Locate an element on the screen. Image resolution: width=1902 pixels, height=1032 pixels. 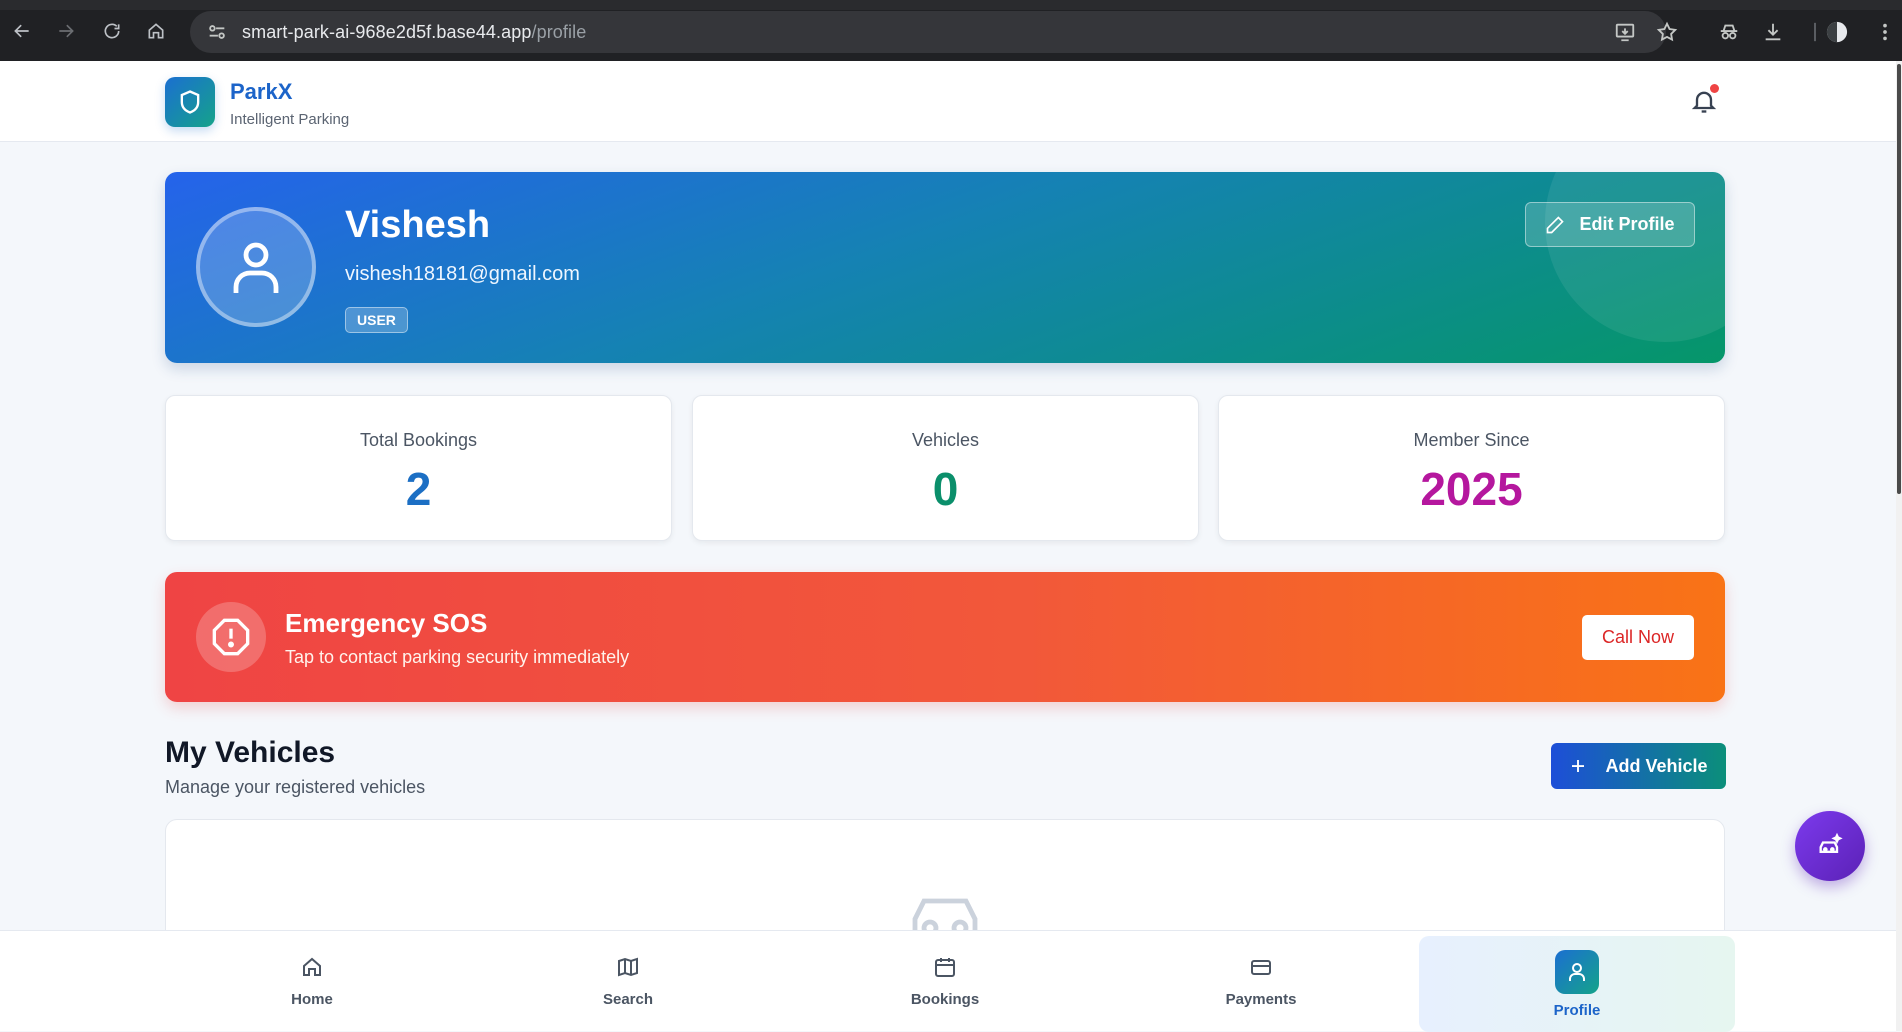
toolbar-divider is located at coordinates (1815, 32).